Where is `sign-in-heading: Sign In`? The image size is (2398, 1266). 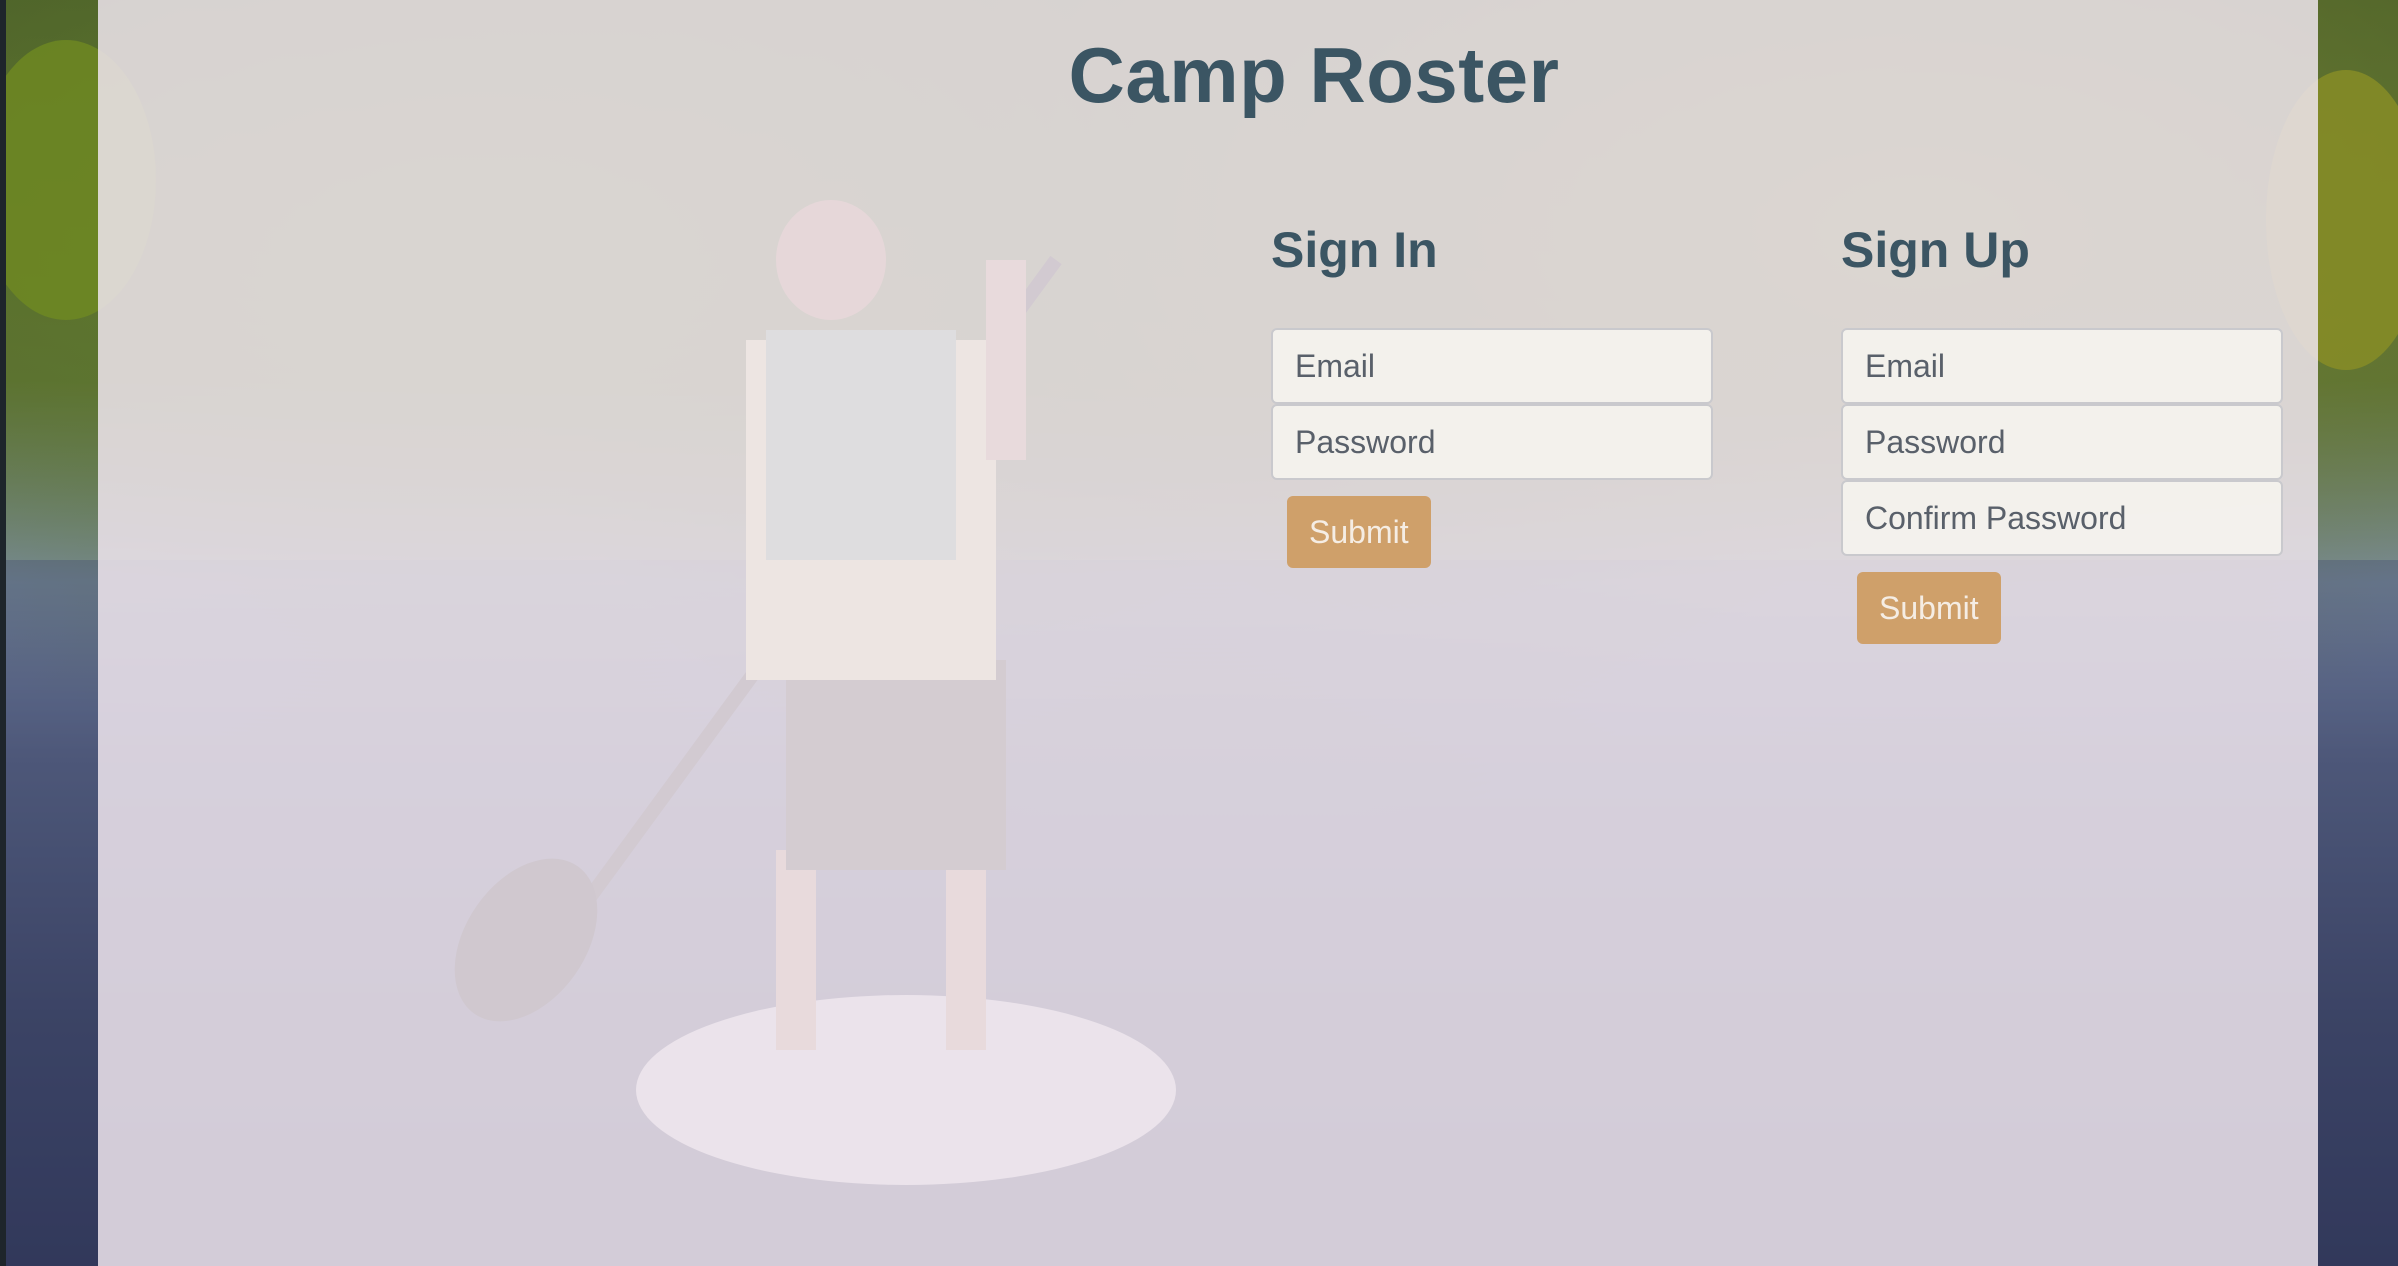
sign-in-heading: Sign In is located at coordinates (1354, 250).